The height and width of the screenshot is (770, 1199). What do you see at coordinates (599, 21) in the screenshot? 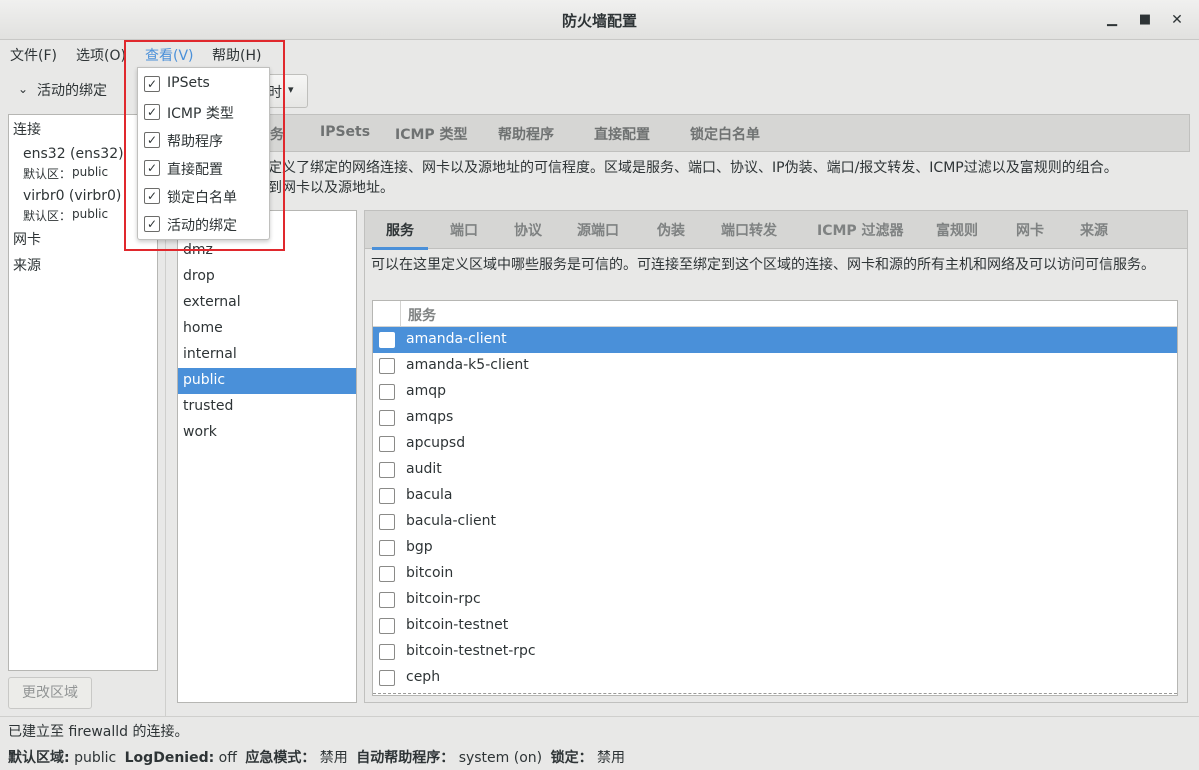
I see `window-title: 防火墙配置` at bounding box center [599, 21].